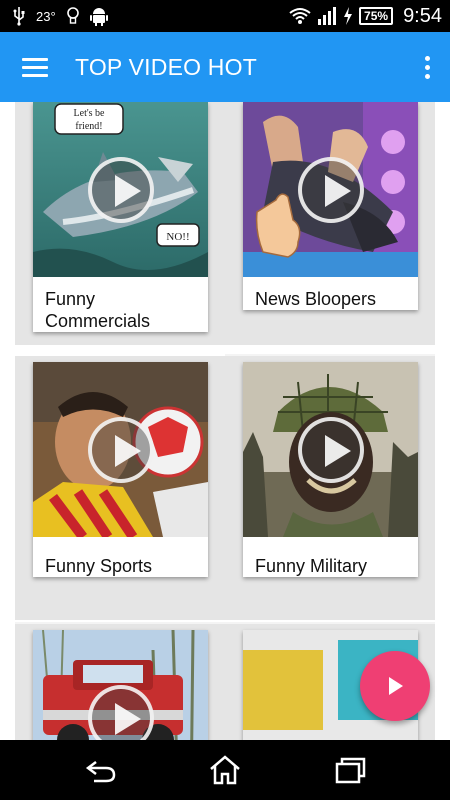  What do you see at coordinates (311, 566) in the screenshot?
I see `video-title: Funny Military` at bounding box center [311, 566].